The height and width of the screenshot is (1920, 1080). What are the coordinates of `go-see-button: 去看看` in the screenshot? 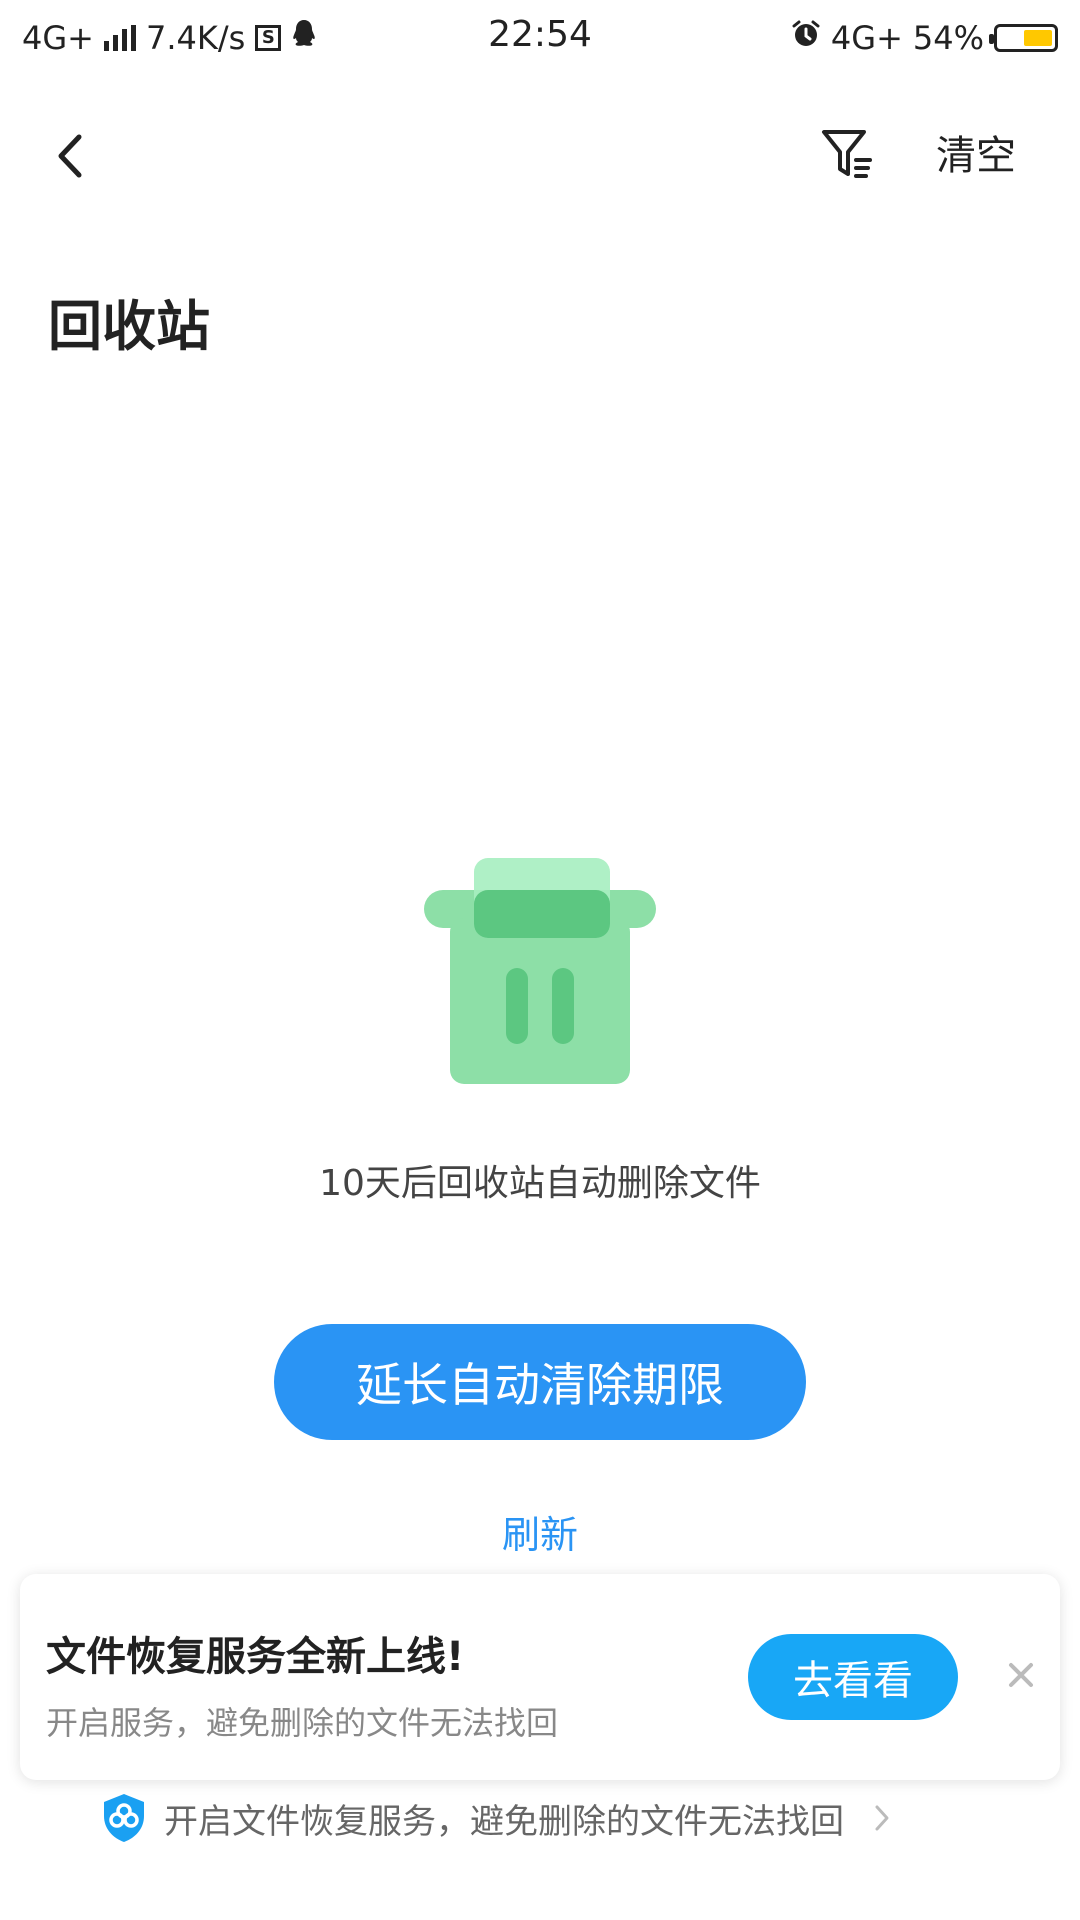 It's located at (853, 1677).